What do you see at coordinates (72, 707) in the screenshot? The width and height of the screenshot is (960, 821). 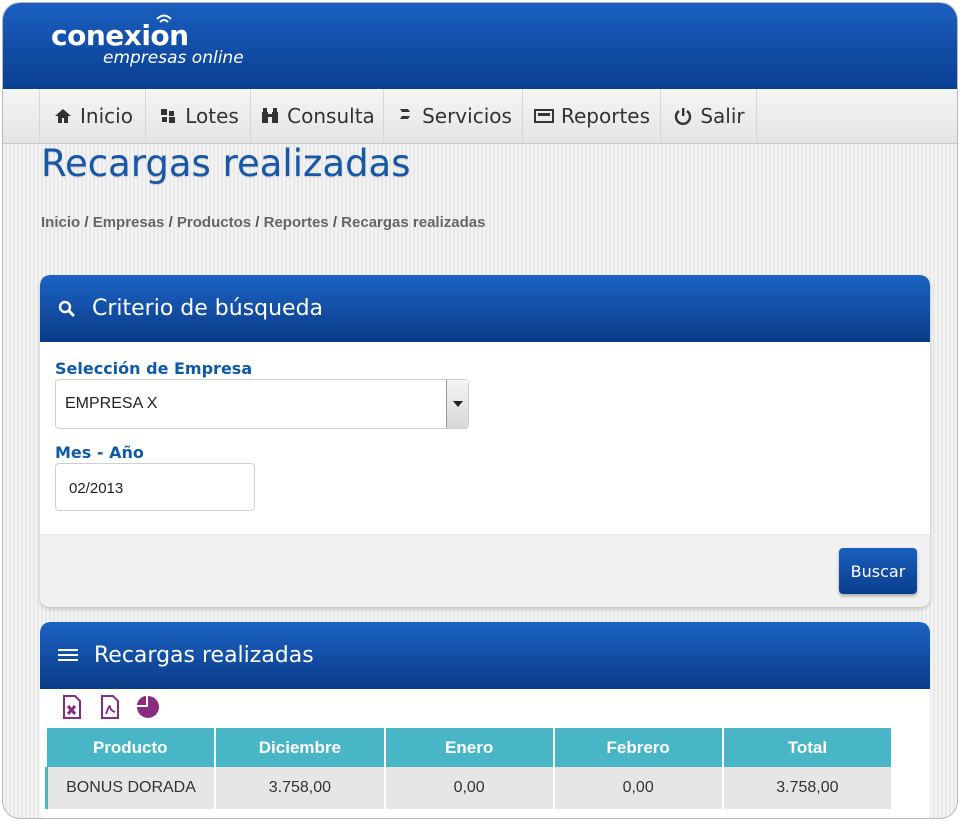 I see `excel-icon` at bounding box center [72, 707].